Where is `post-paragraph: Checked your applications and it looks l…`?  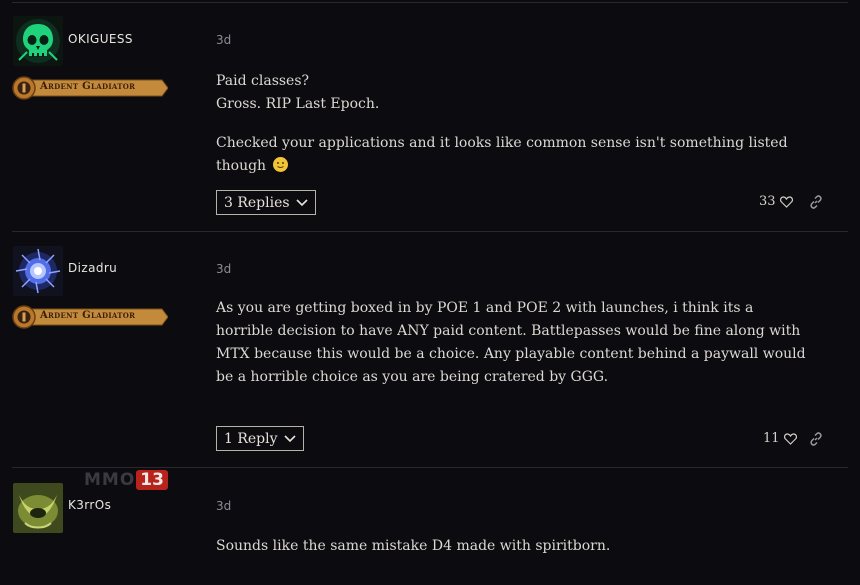
post-paragraph: Checked your applications and it looks l… is located at coordinates (526, 155).